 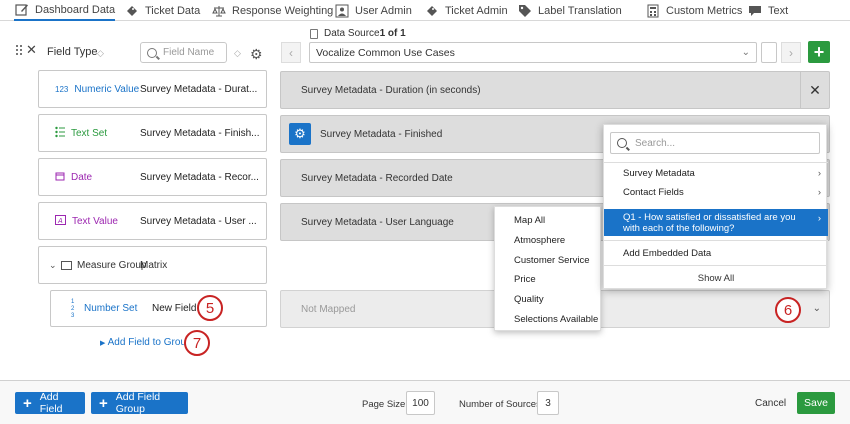 I want to click on submenu-item: Customer Service, so click(x=552, y=260).